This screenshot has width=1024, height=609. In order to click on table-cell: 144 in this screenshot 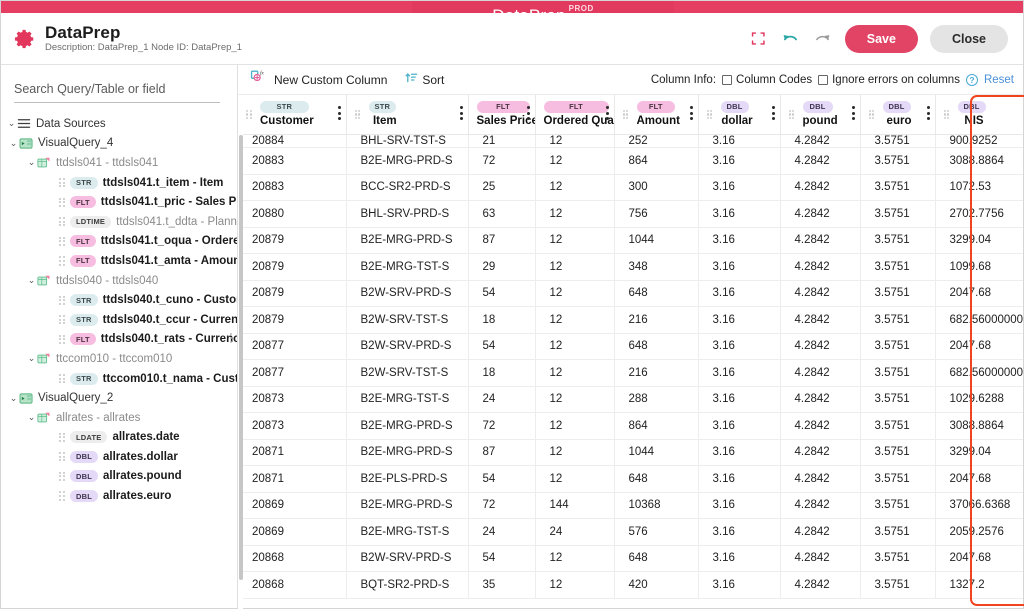, I will do `click(575, 505)`.